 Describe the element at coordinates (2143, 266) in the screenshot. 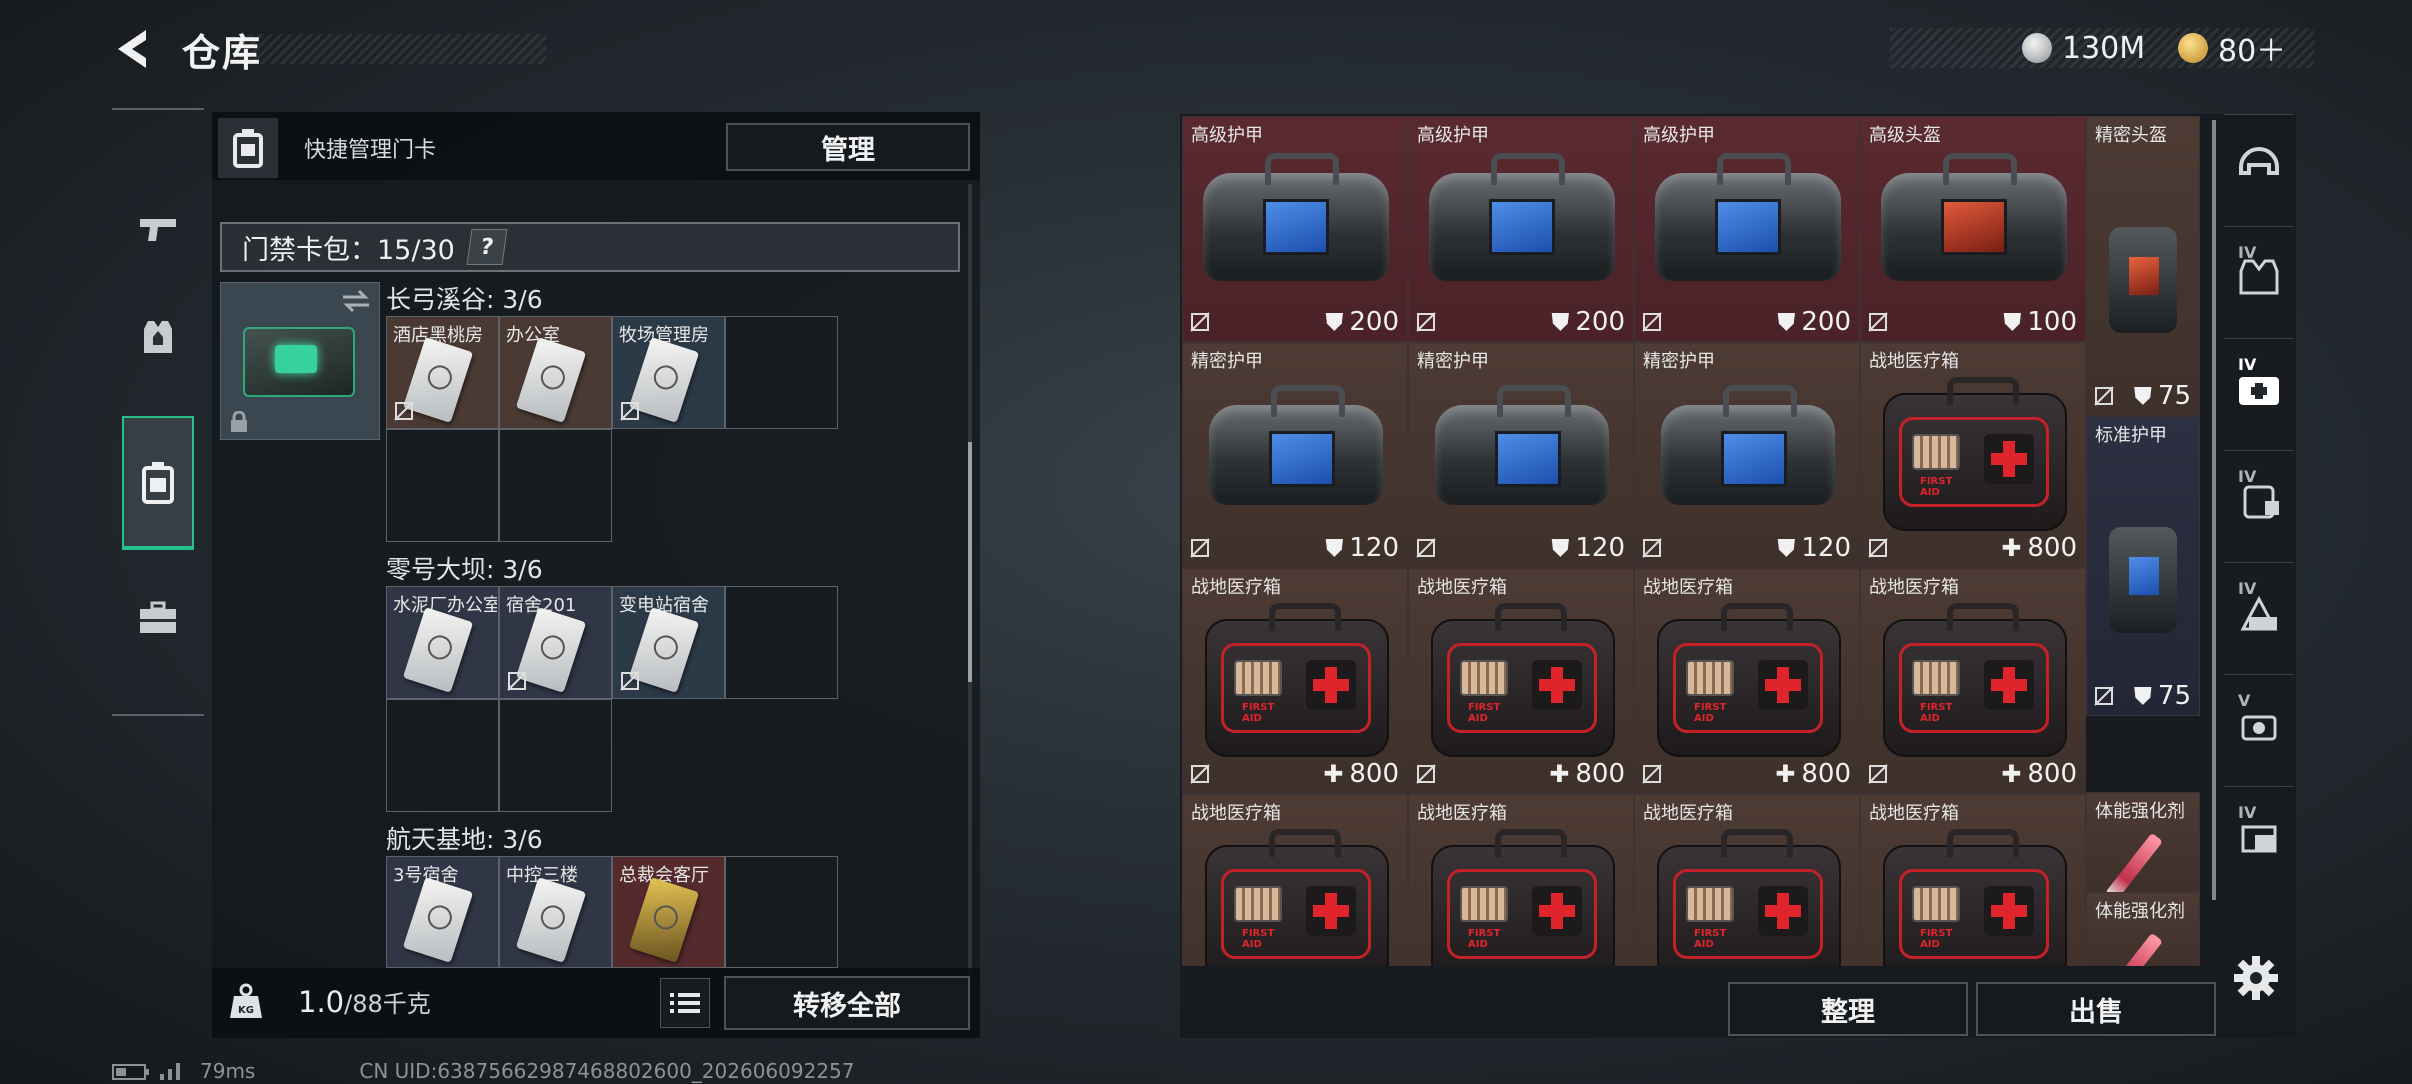

I see `inventory-item-cell: 精密头盔 ⛊ 75` at that location.